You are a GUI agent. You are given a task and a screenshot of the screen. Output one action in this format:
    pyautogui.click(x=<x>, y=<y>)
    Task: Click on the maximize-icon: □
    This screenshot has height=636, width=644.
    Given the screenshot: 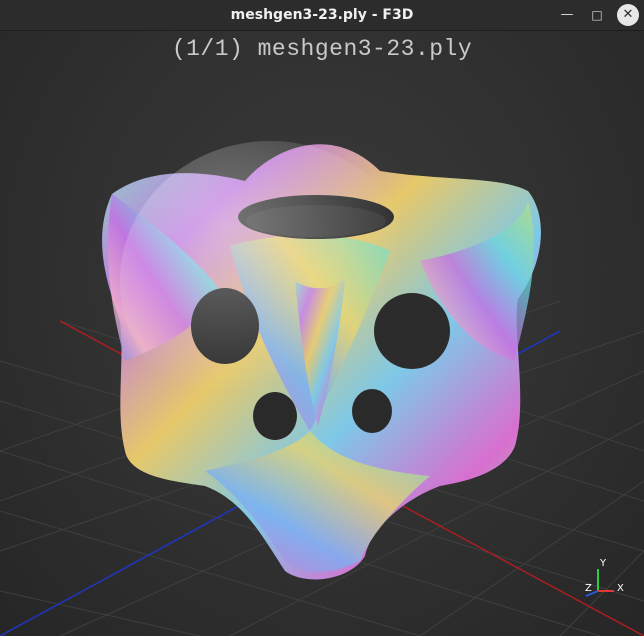 What is the action you would take?
    pyautogui.click(x=597, y=15)
    